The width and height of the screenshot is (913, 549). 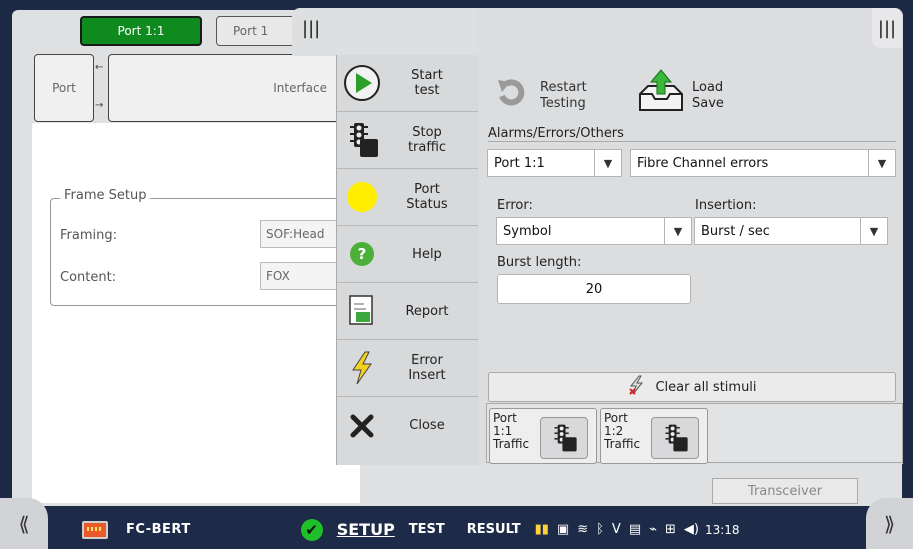 What do you see at coordinates (600, 529) in the screenshot?
I see `bluetooth-icon: ᛒ` at bounding box center [600, 529].